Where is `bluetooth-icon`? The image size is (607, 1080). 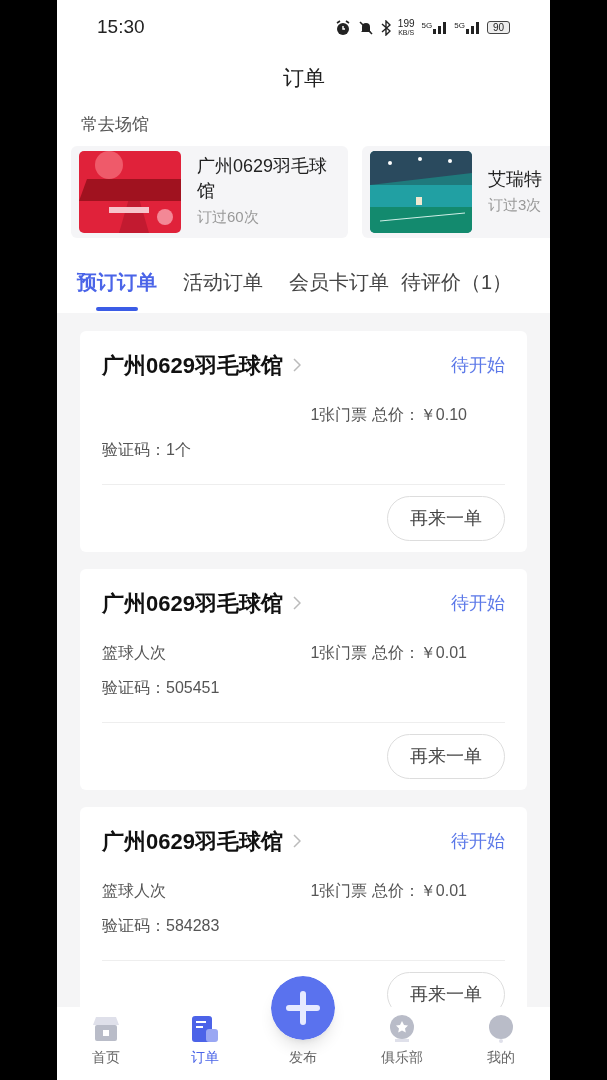
bluetooth-icon is located at coordinates (385, 27).